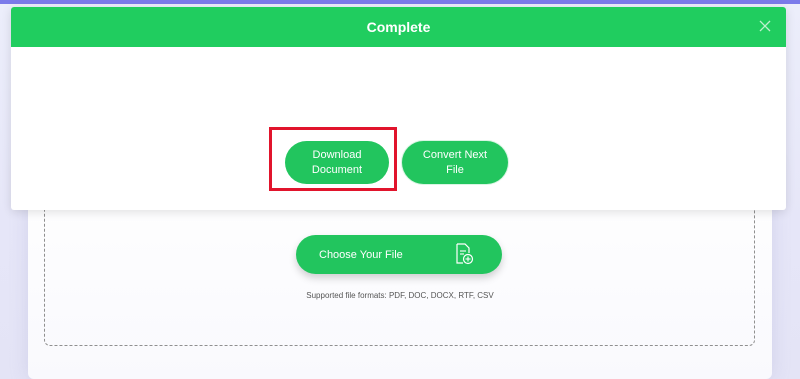  Describe the element at coordinates (333, 159) in the screenshot. I see `download-highlight-box` at that location.